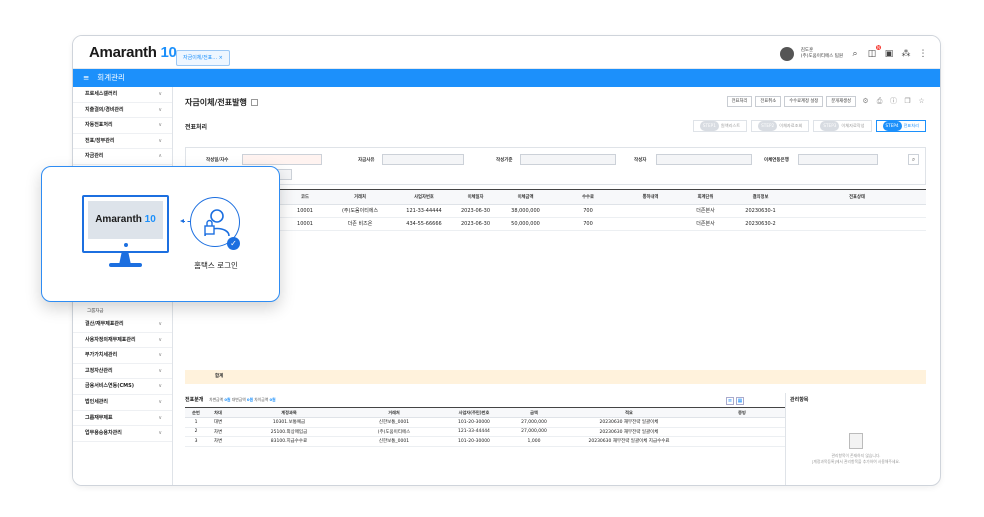 This screenshot has width=984, height=517. I want to click on monitor-icon: Amaranth 10, so click(125, 224).